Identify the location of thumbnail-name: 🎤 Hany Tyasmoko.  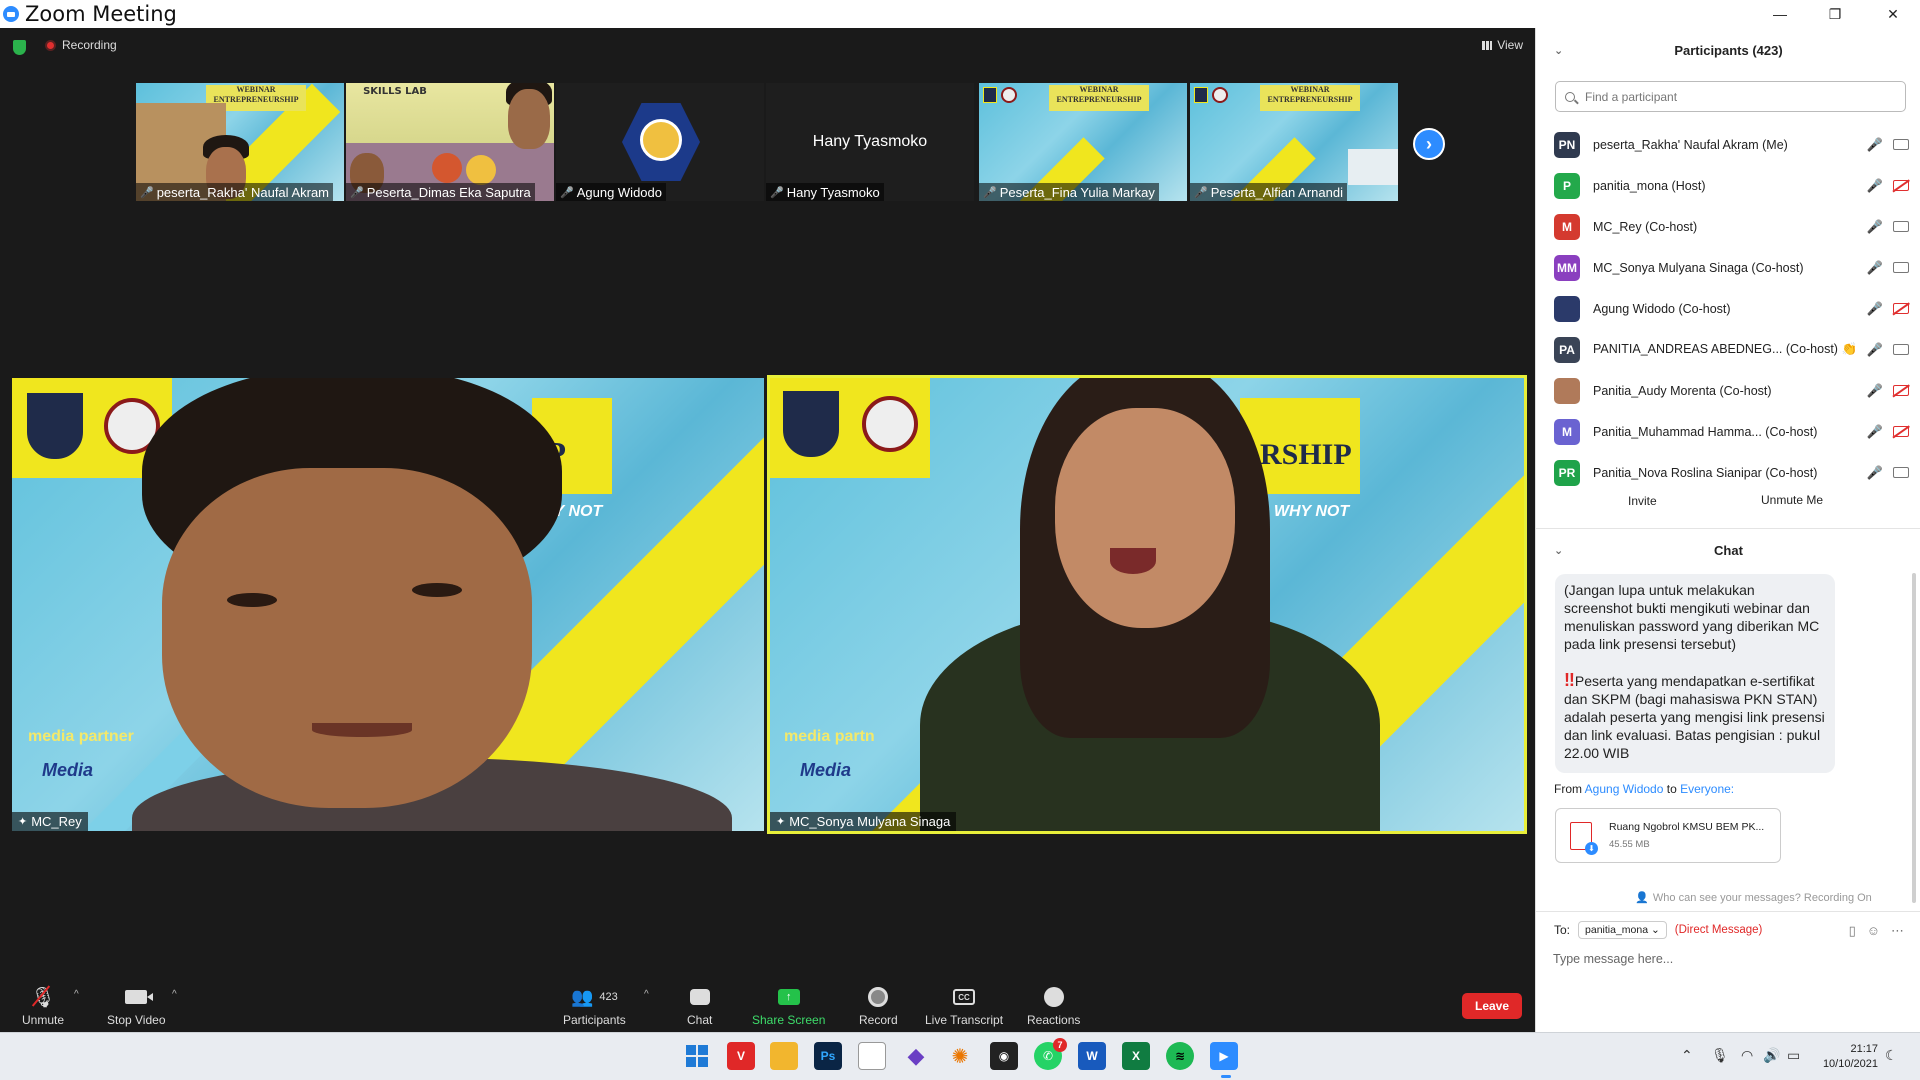
(825, 192).